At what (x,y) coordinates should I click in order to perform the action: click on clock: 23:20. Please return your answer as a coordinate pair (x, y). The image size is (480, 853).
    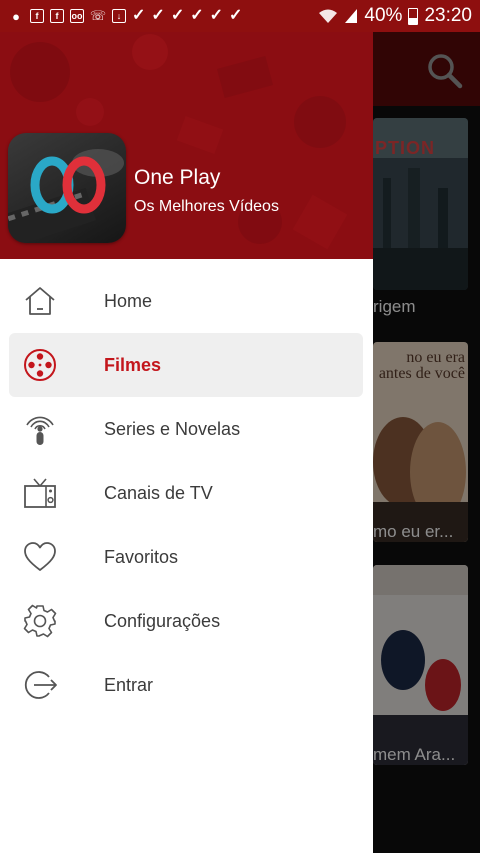
    Looking at the image, I should click on (448, 15).